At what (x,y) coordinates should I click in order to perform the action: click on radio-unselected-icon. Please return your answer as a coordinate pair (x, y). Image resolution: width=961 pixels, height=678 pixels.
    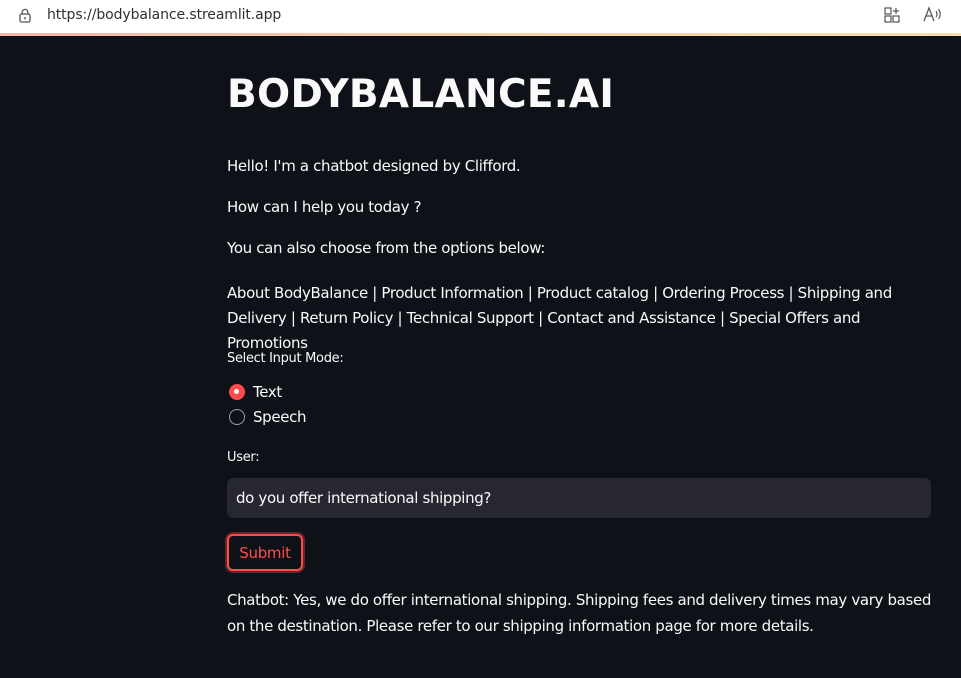
    Looking at the image, I should click on (237, 417).